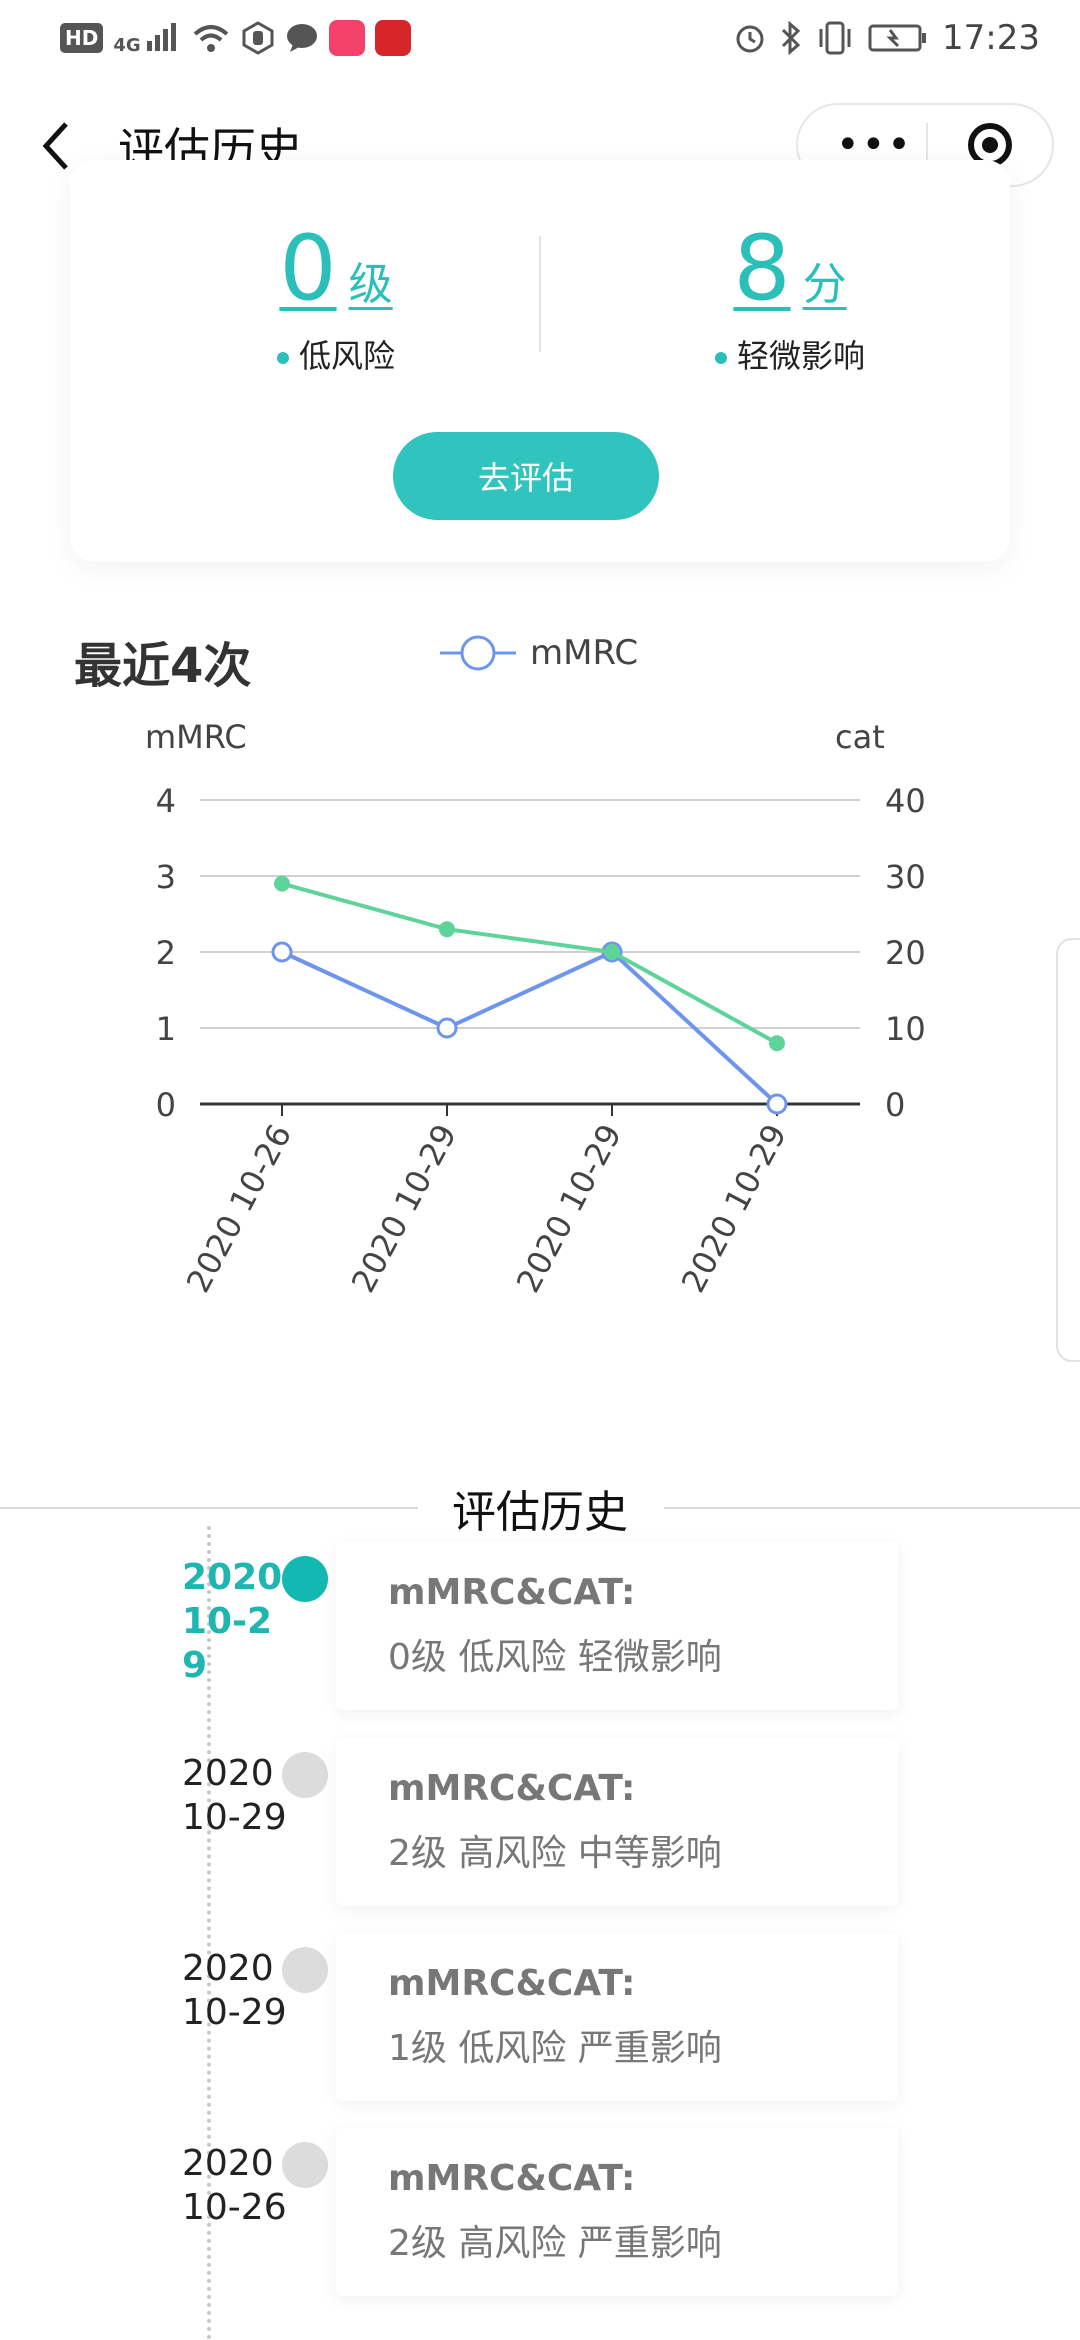 This screenshot has height=2340, width=1080. Describe the element at coordinates (835, 38) in the screenshot. I see `vibrate-icon` at that location.